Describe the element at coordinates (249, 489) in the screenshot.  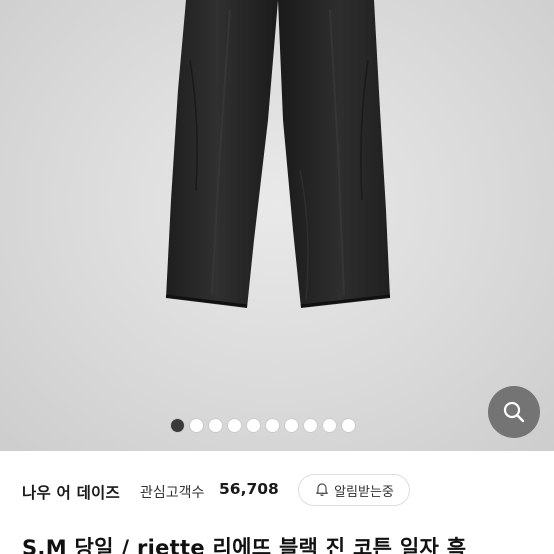
I see `follower-count: 56,708` at that location.